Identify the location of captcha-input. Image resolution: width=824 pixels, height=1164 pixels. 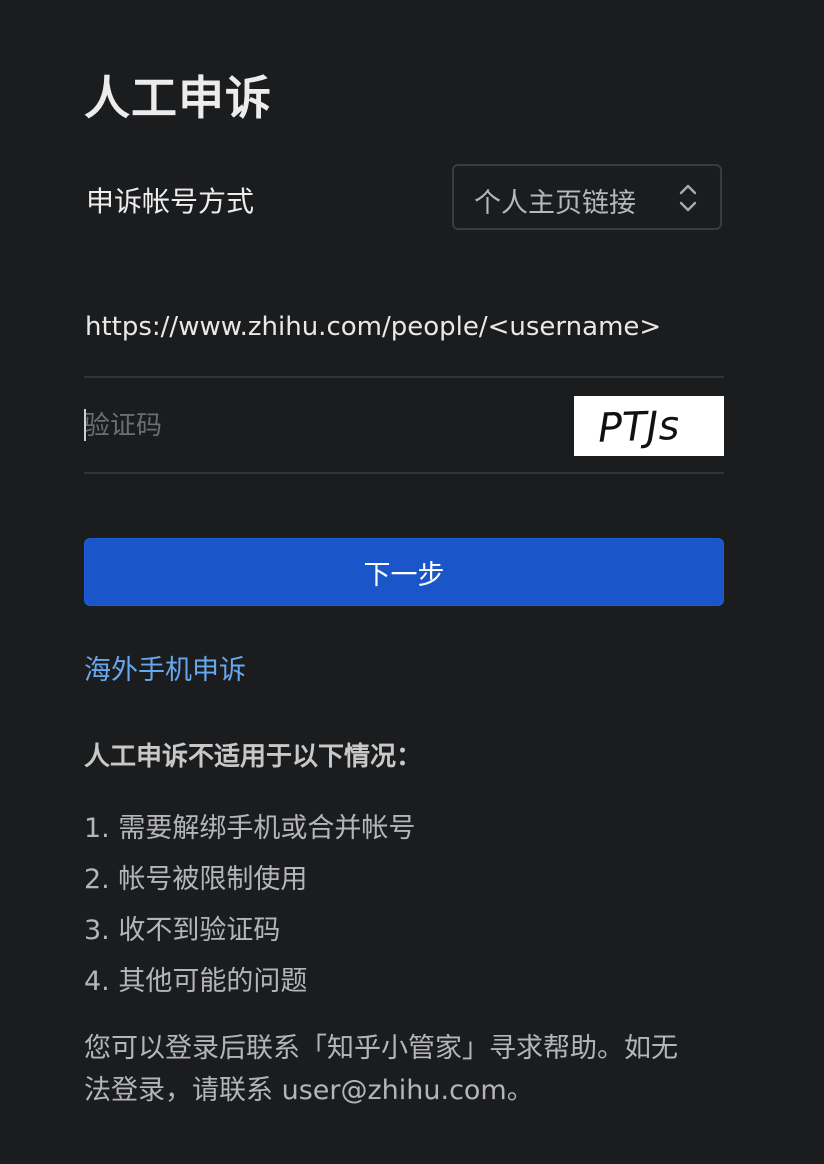
(319, 426).